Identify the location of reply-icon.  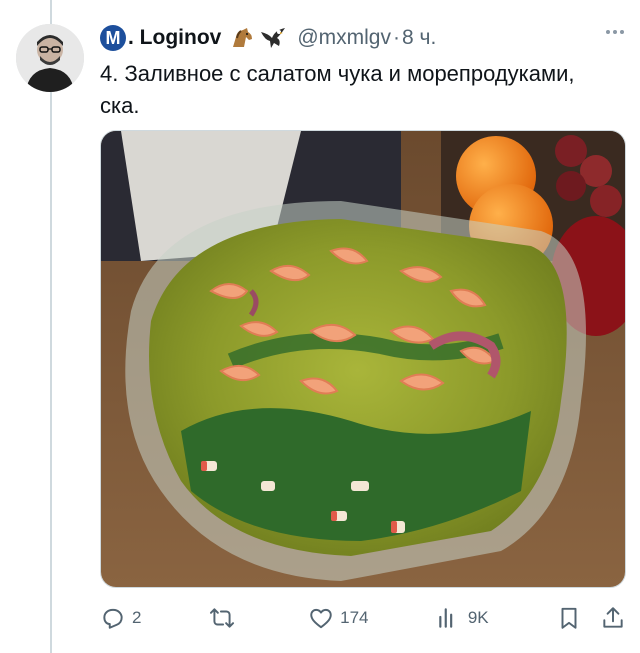
(113, 618).